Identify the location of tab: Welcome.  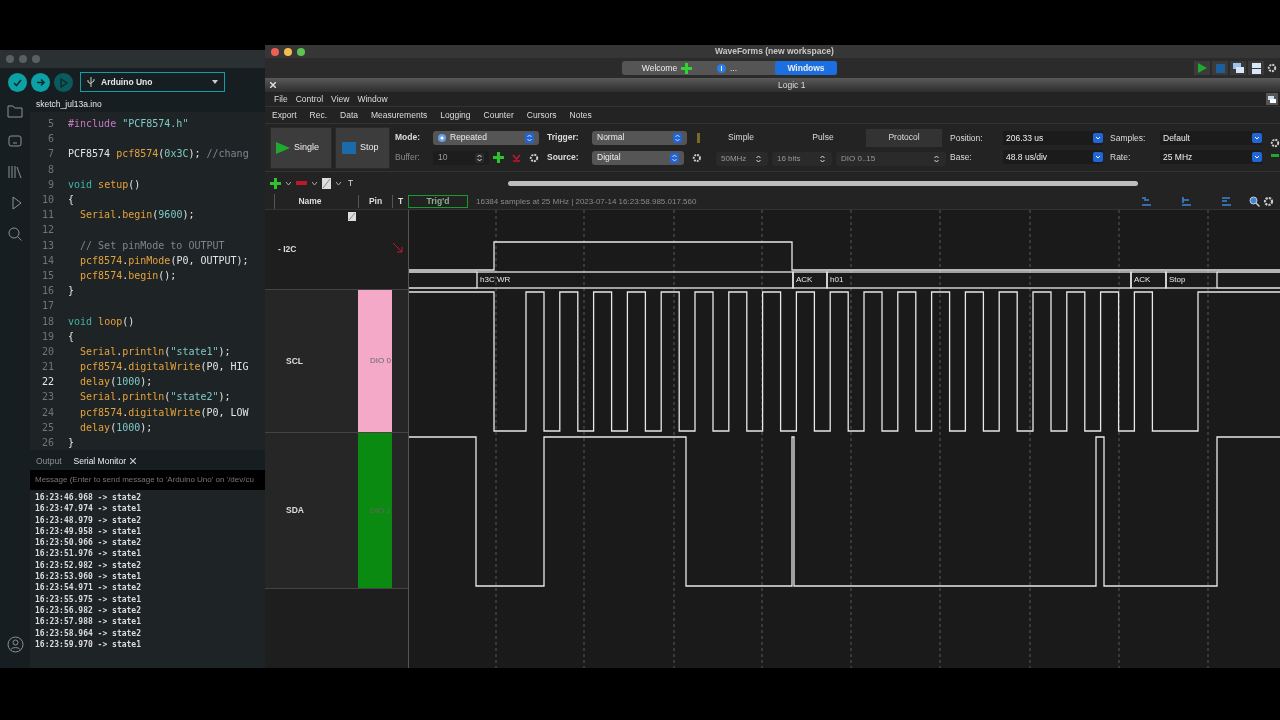
(662, 68).